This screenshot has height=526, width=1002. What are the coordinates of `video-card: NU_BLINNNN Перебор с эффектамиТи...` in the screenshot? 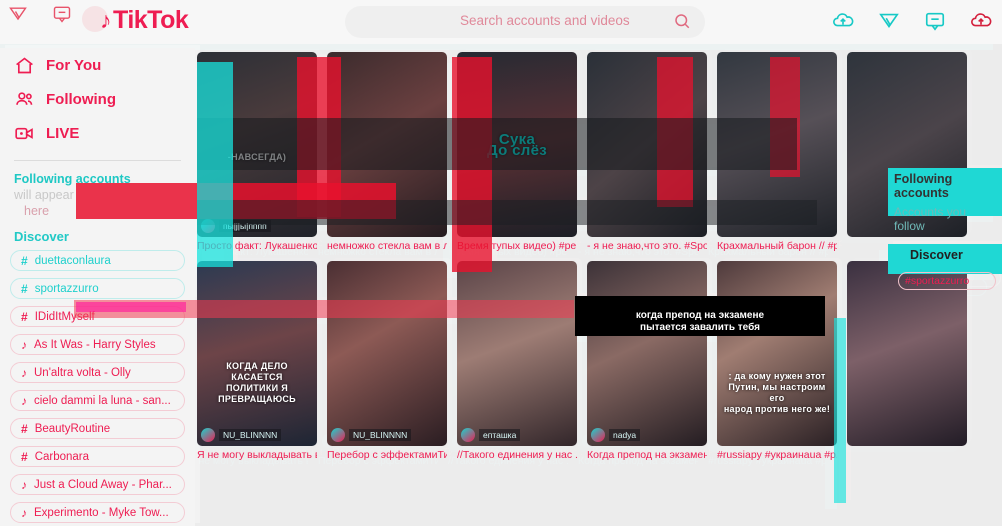 It's located at (387, 361).